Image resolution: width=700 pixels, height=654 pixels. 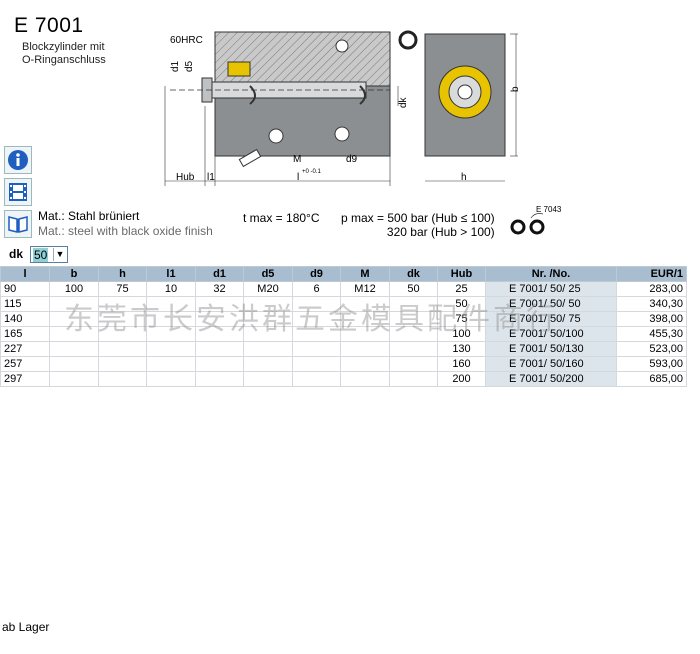 I want to click on cell-d5: M20, so click(x=268, y=289).